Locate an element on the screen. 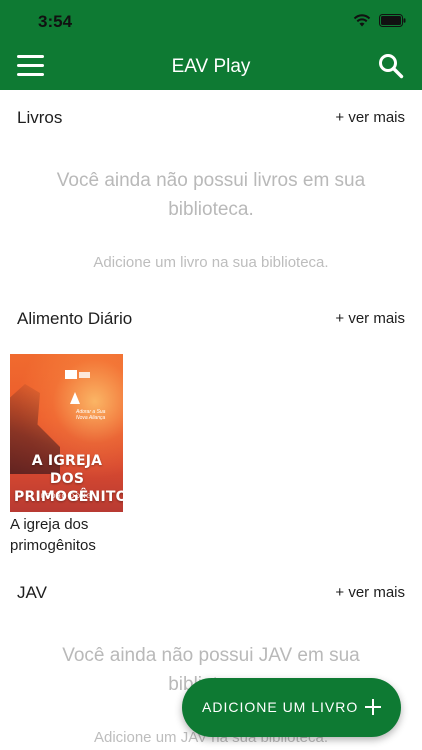  search-icon is located at coordinates (391, 66).